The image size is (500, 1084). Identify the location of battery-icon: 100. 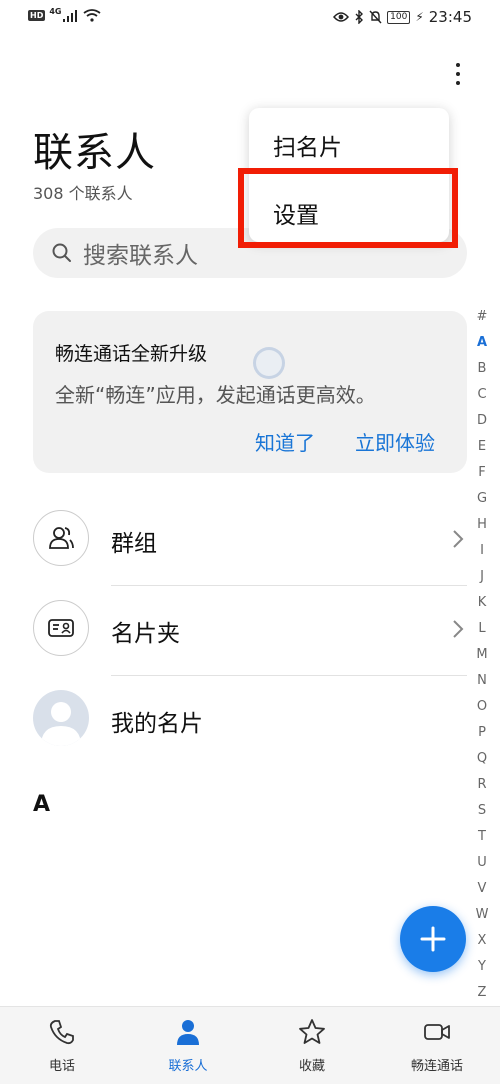
(399, 17).